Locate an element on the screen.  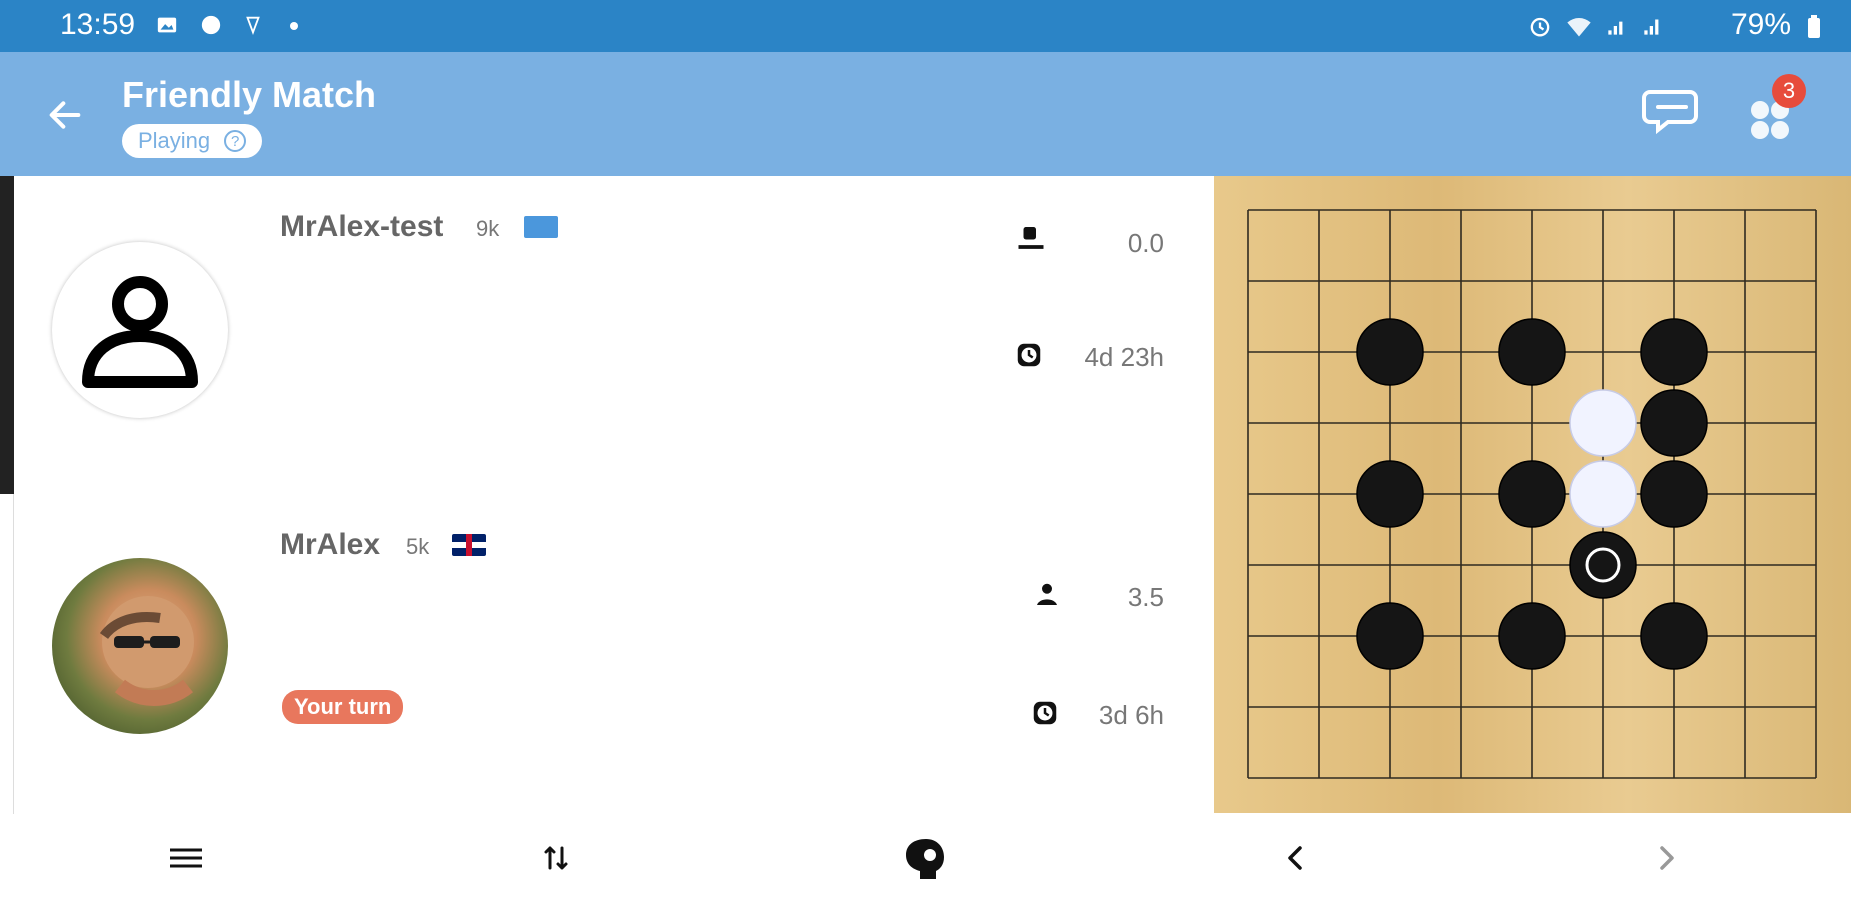
page-title: Friendly Match is located at coordinates (249, 94).